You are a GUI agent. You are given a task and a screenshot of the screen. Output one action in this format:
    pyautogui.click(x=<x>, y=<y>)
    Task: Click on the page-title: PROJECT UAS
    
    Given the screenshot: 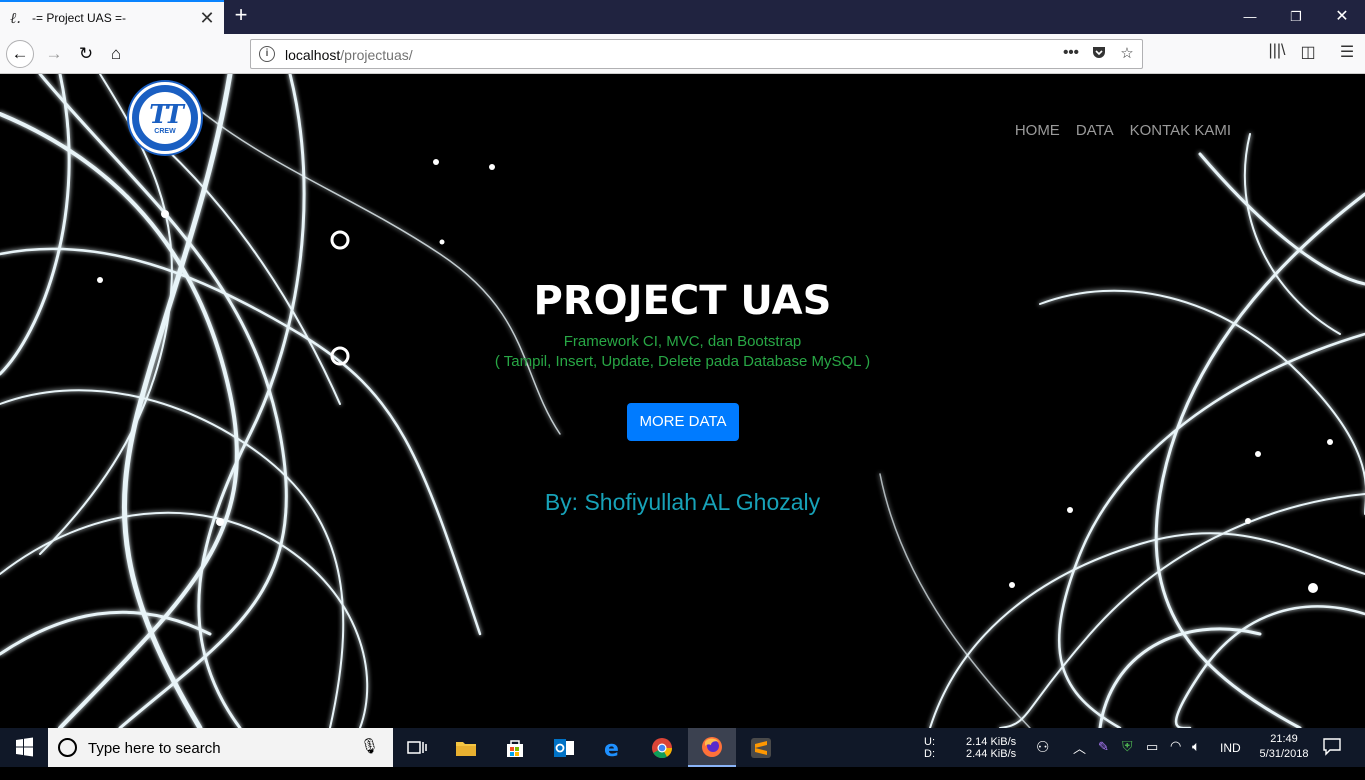 What is the action you would take?
    pyautogui.click(x=682, y=301)
    